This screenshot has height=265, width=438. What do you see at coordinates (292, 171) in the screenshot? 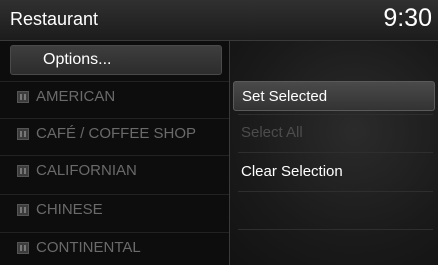
I see `clear-selection-label: Clear Selection` at bounding box center [292, 171].